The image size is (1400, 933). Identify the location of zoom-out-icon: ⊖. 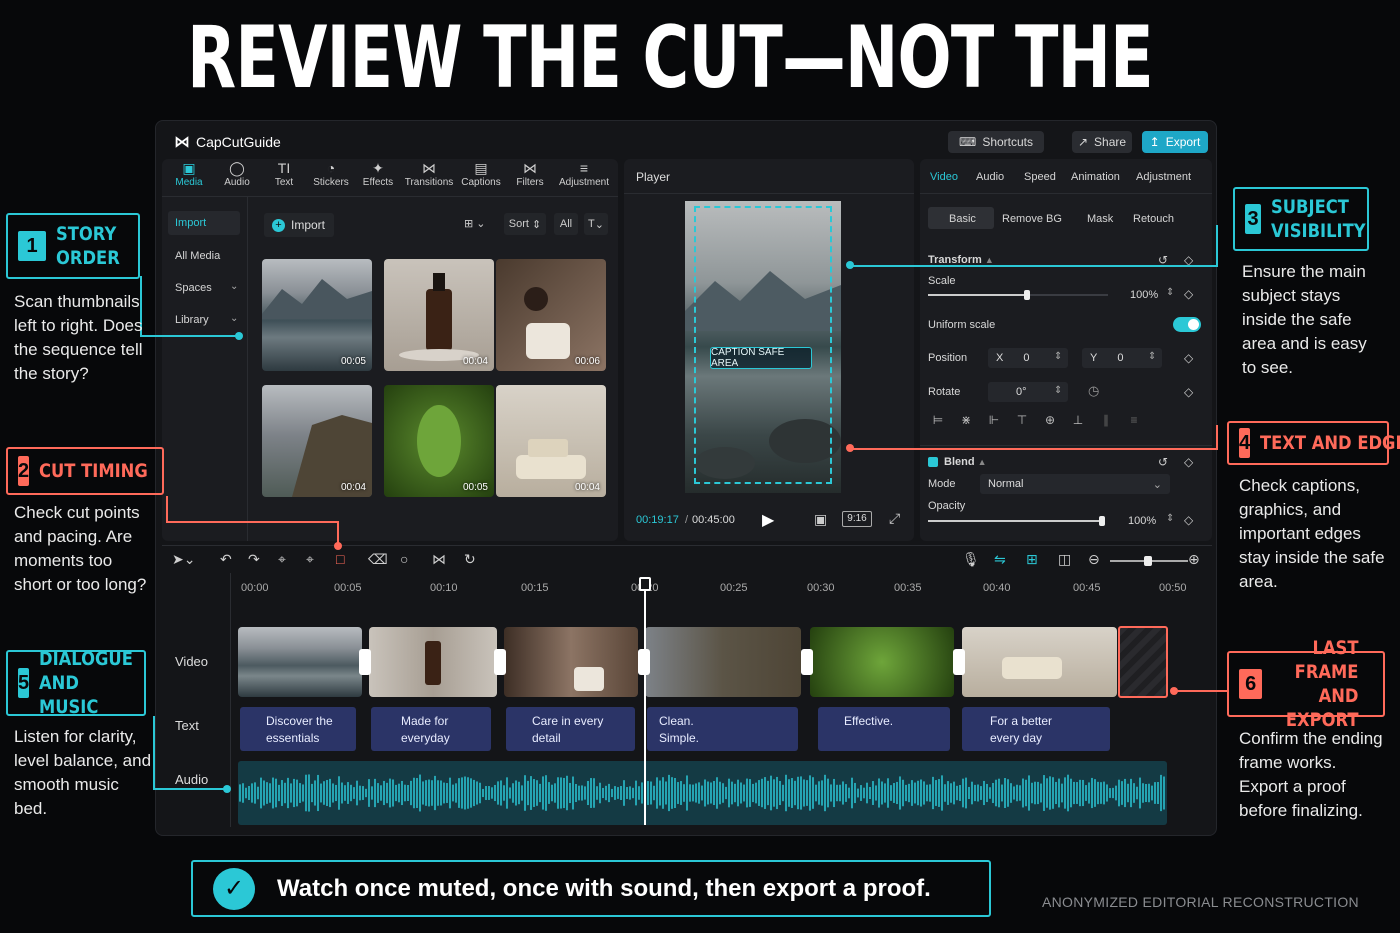
(1094, 559).